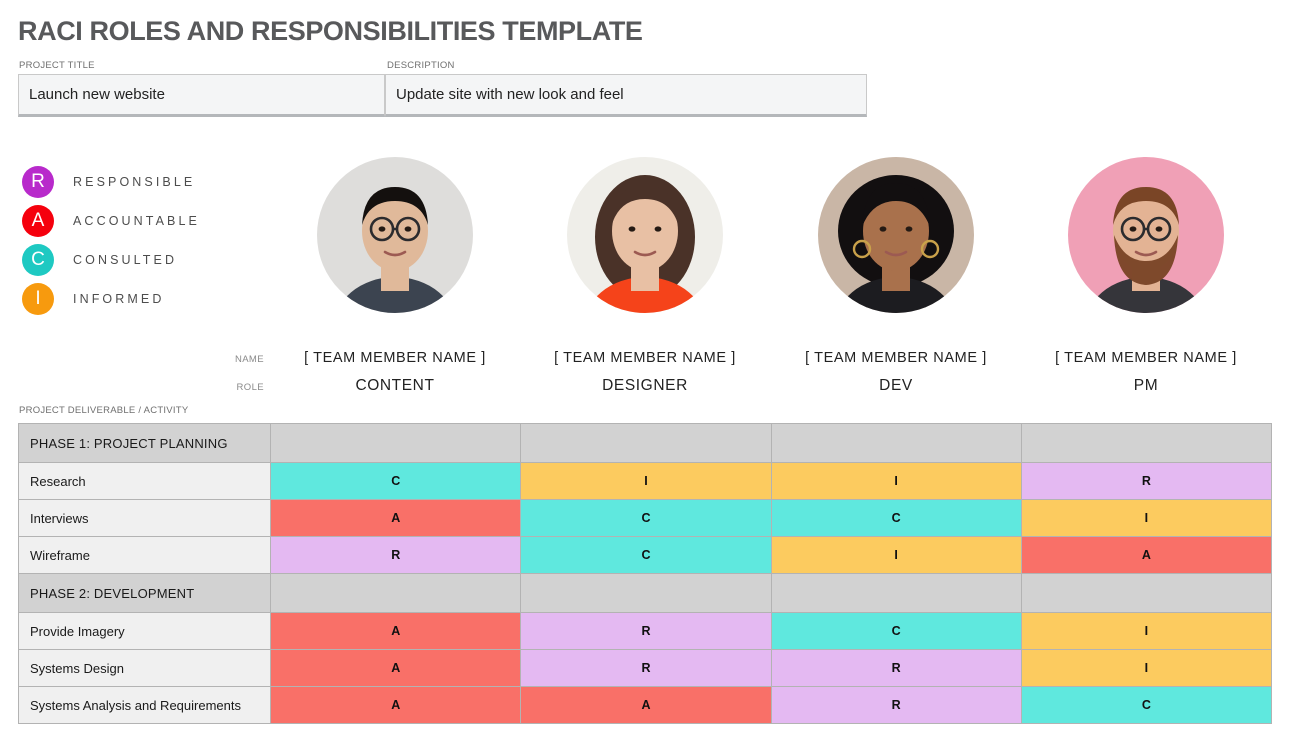 This screenshot has height=754, width=1291. Describe the element at coordinates (144, 555) in the screenshot. I see `activity-label: Wireframe` at that location.